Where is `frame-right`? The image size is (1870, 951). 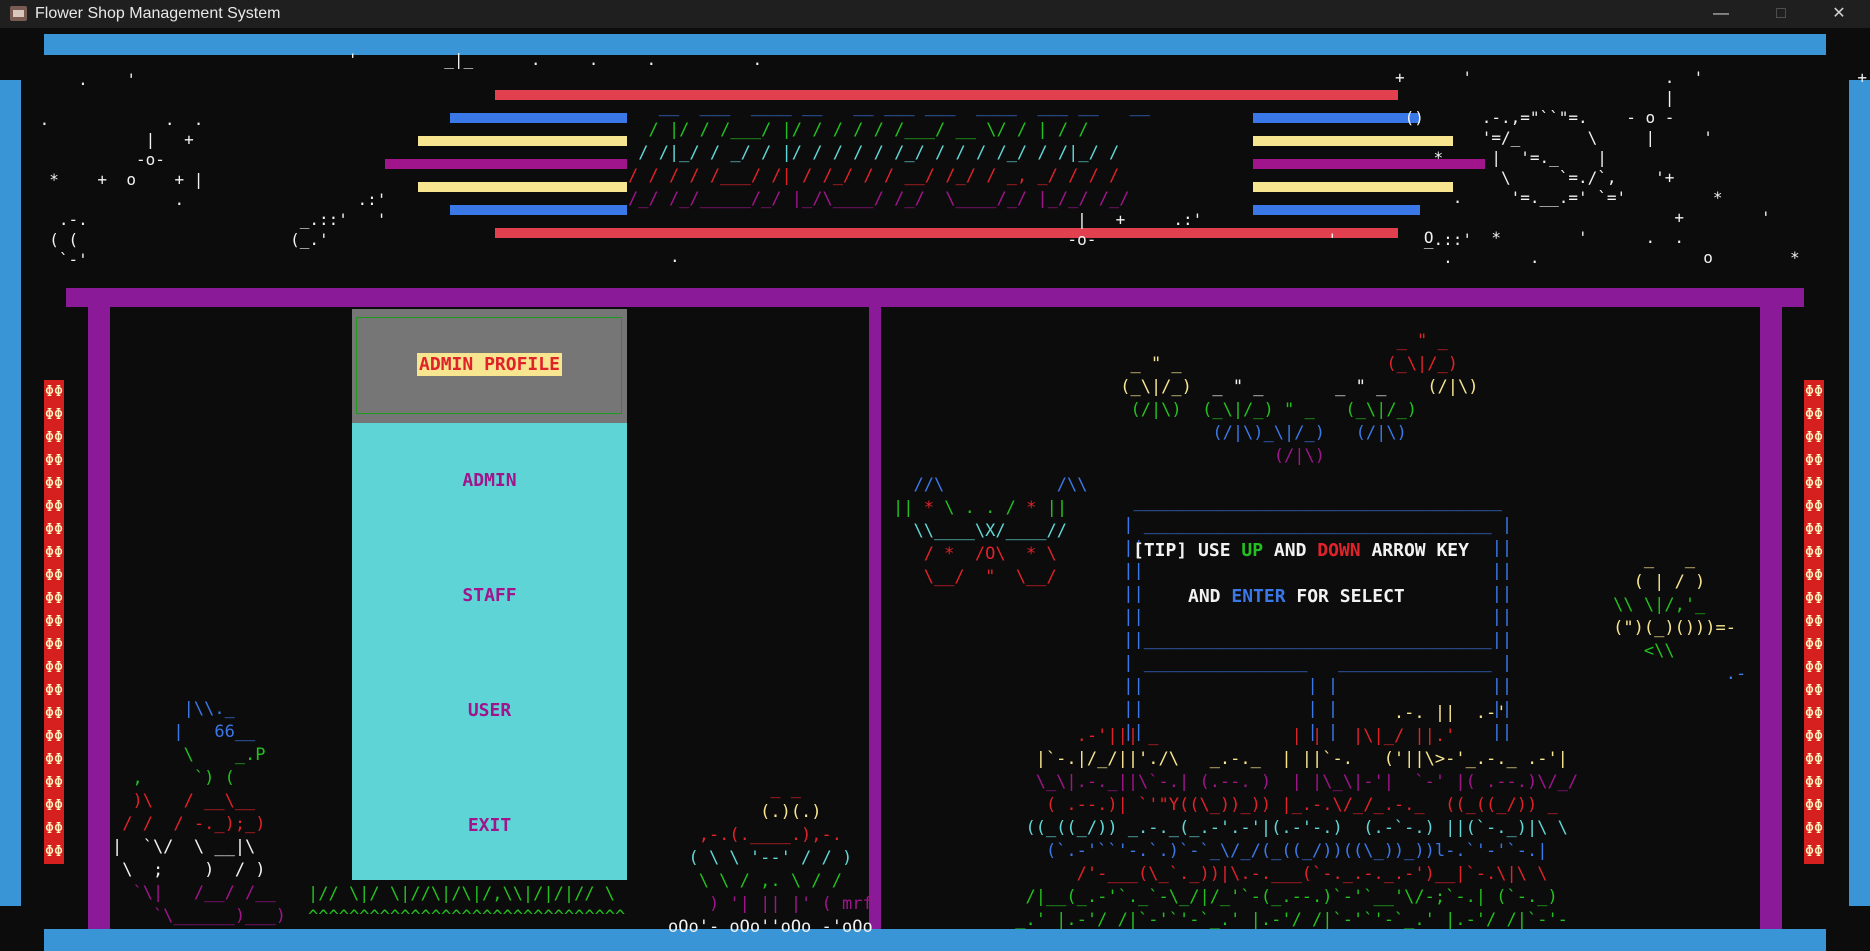
frame-right is located at coordinates (1771, 608).